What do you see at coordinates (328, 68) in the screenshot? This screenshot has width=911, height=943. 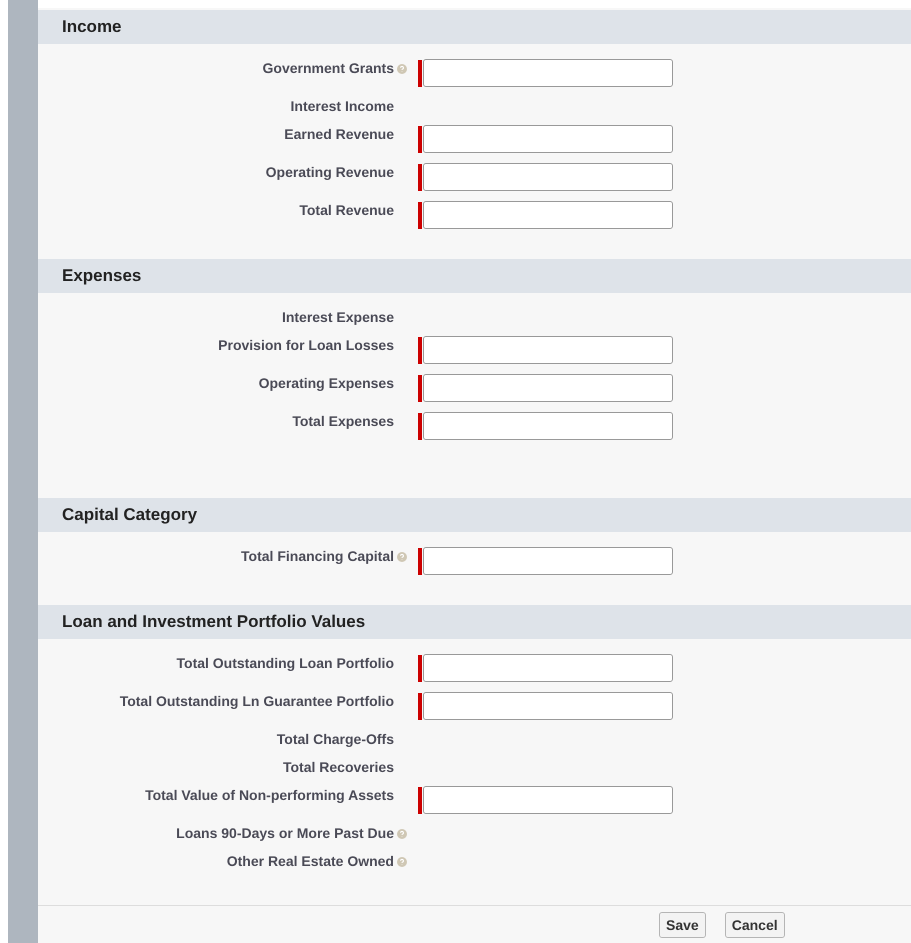 I see `field-label: Government Grants` at bounding box center [328, 68].